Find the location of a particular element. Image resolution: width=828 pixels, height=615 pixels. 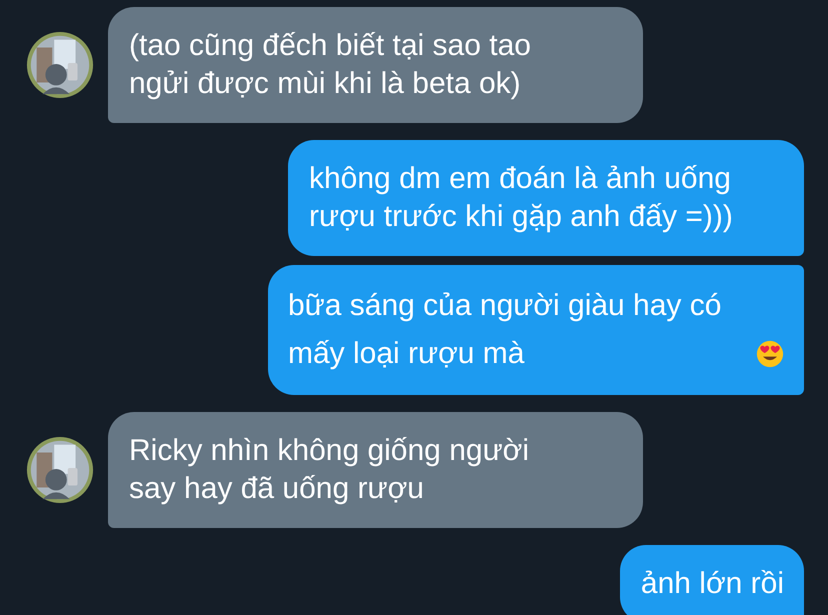

message-text: ảnh lớn rồi is located at coordinates (712, 584).